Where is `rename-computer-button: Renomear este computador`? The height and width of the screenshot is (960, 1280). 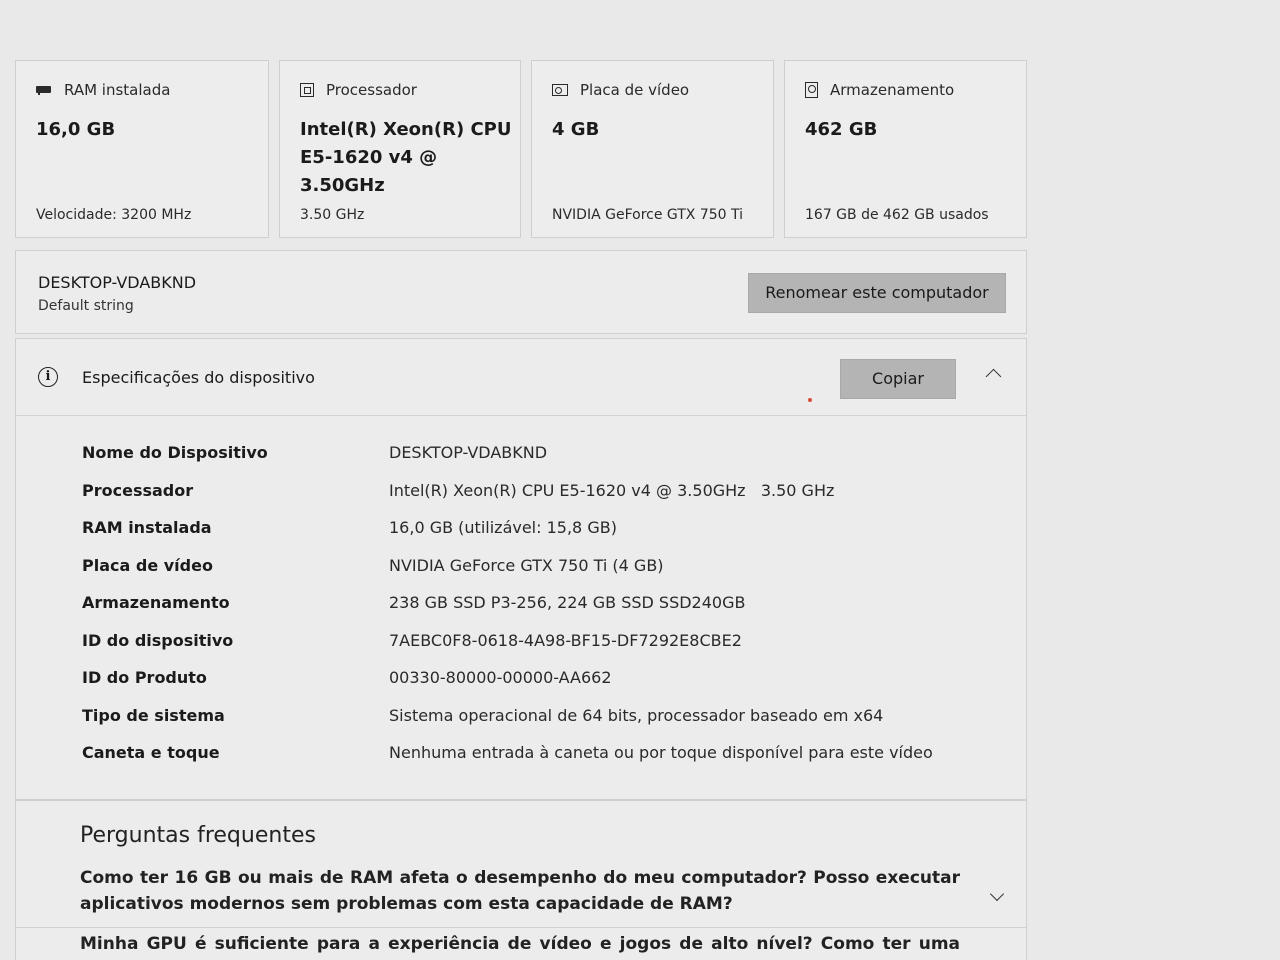 rename-computer-button: Renomear este computador is located at coordinates (877, 293).